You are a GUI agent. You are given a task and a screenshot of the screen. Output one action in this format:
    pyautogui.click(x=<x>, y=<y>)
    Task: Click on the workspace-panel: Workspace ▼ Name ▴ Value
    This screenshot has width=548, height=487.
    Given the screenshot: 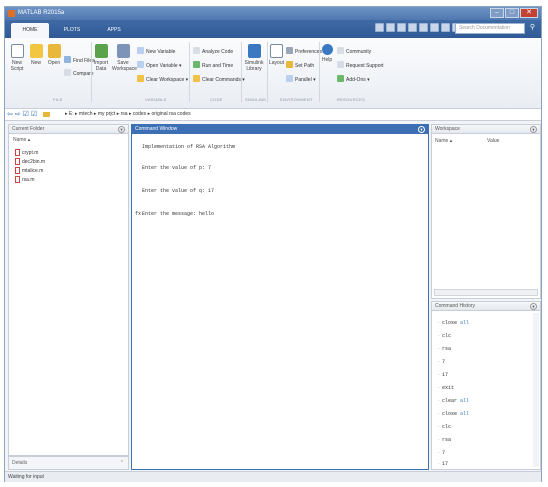 What is the action you would take?
    pyautogui.click(x=486, y=211)
    